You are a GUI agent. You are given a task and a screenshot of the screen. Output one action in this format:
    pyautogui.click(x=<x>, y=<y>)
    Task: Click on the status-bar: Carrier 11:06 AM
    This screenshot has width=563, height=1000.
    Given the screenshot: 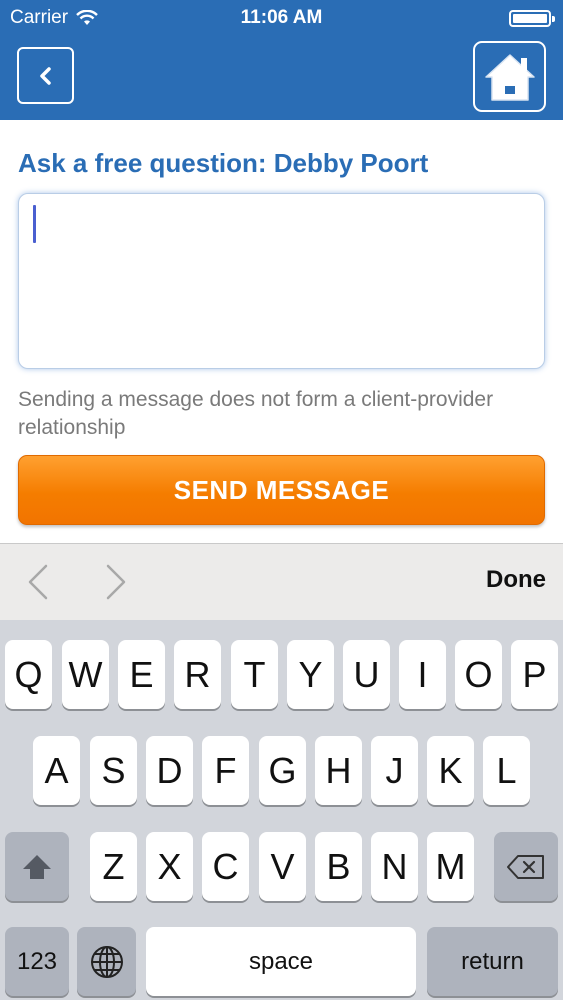 What is the action you would take?
    pyautogui.click(x=281, y=18)
    